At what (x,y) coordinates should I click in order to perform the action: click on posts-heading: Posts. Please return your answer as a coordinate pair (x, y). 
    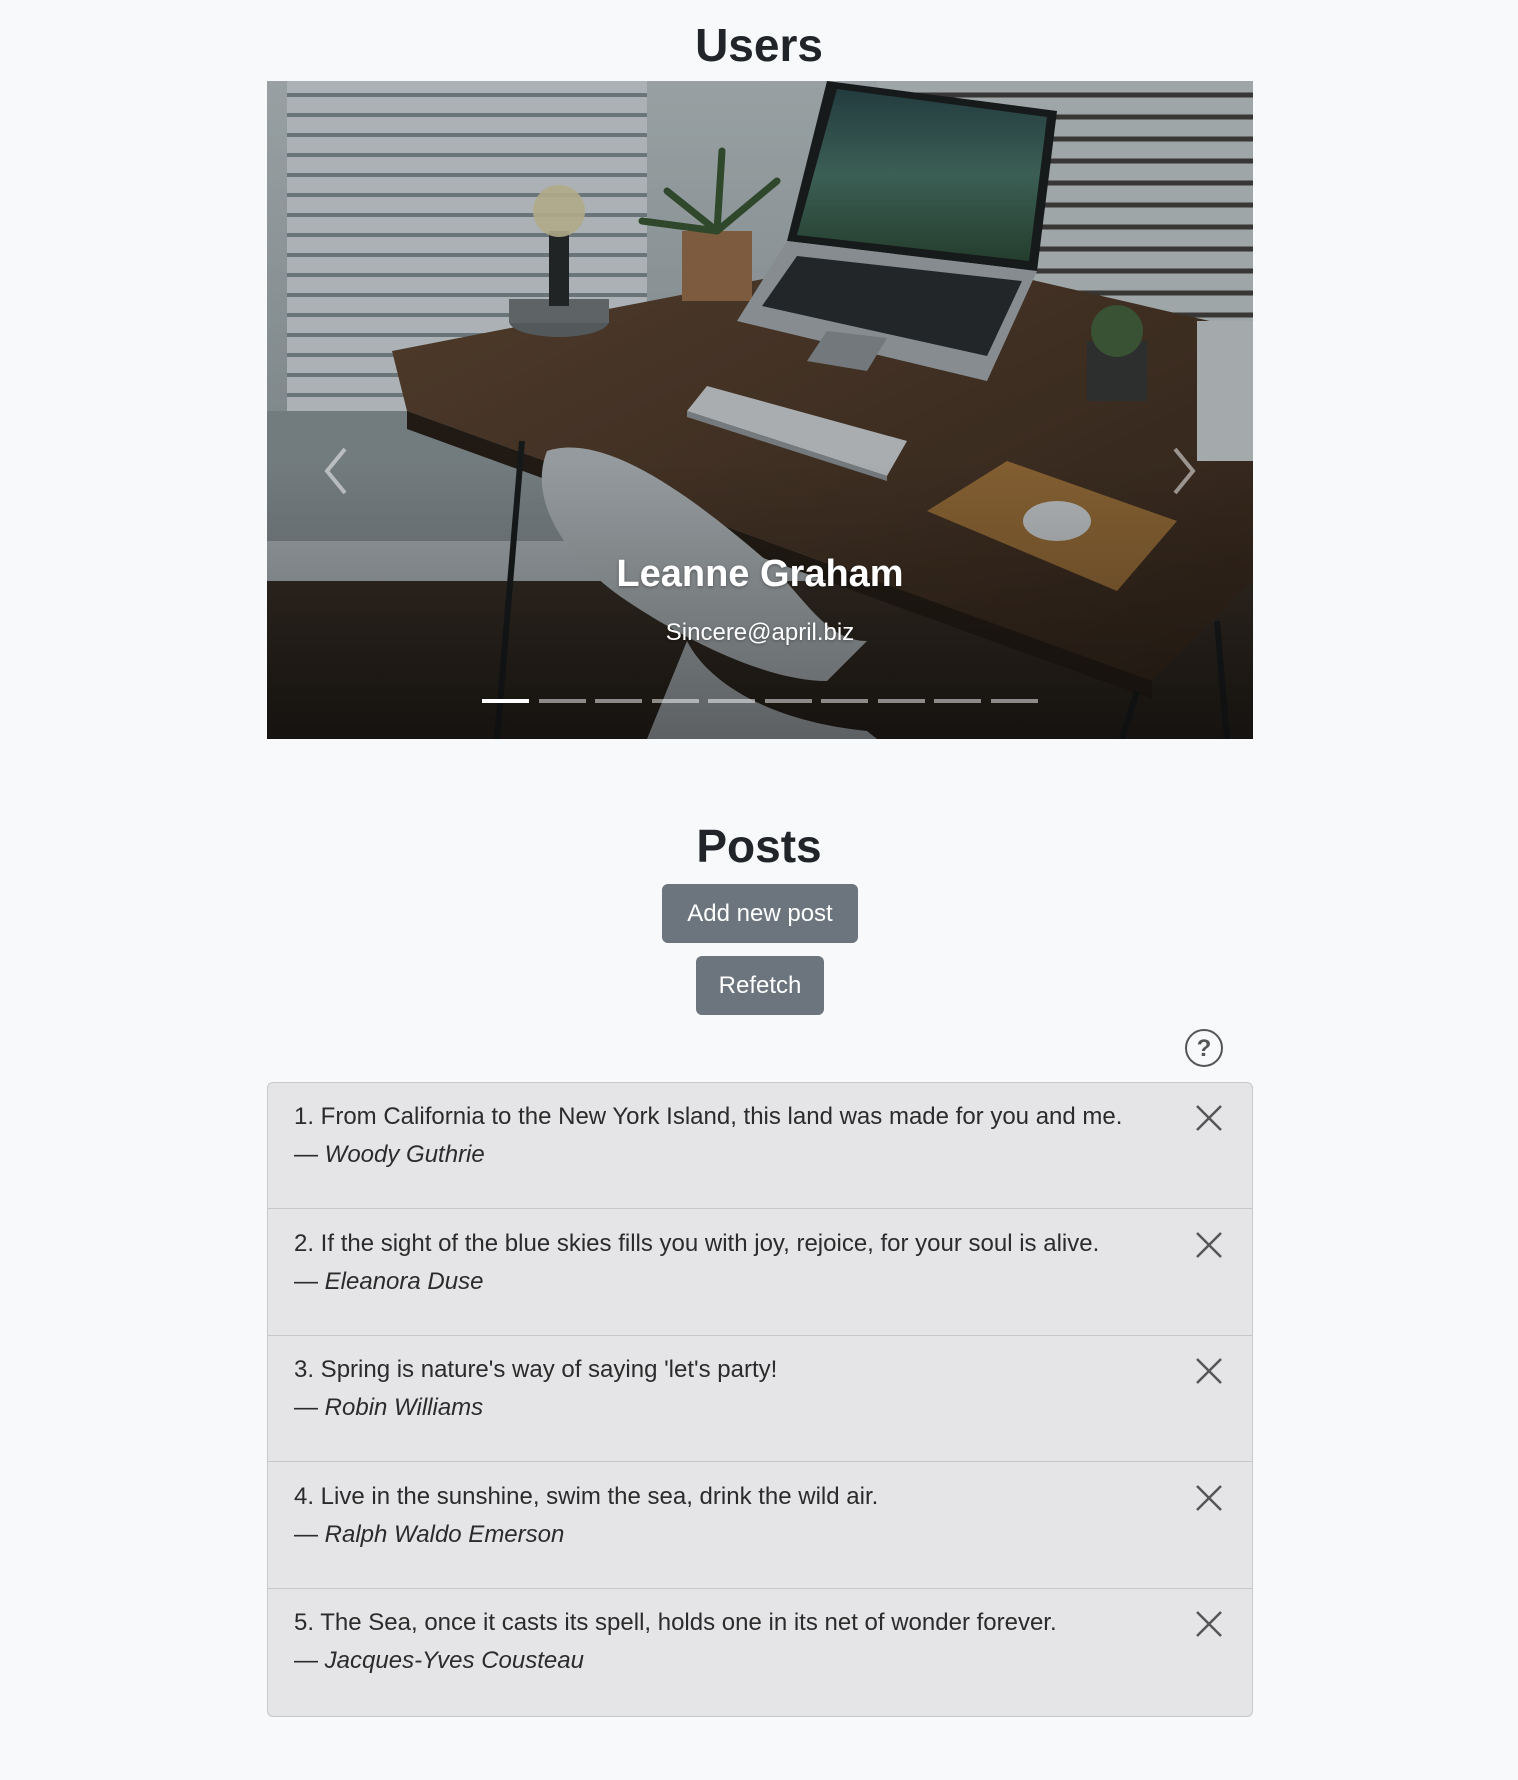
    Looking at the image, I should click on (759, 846).